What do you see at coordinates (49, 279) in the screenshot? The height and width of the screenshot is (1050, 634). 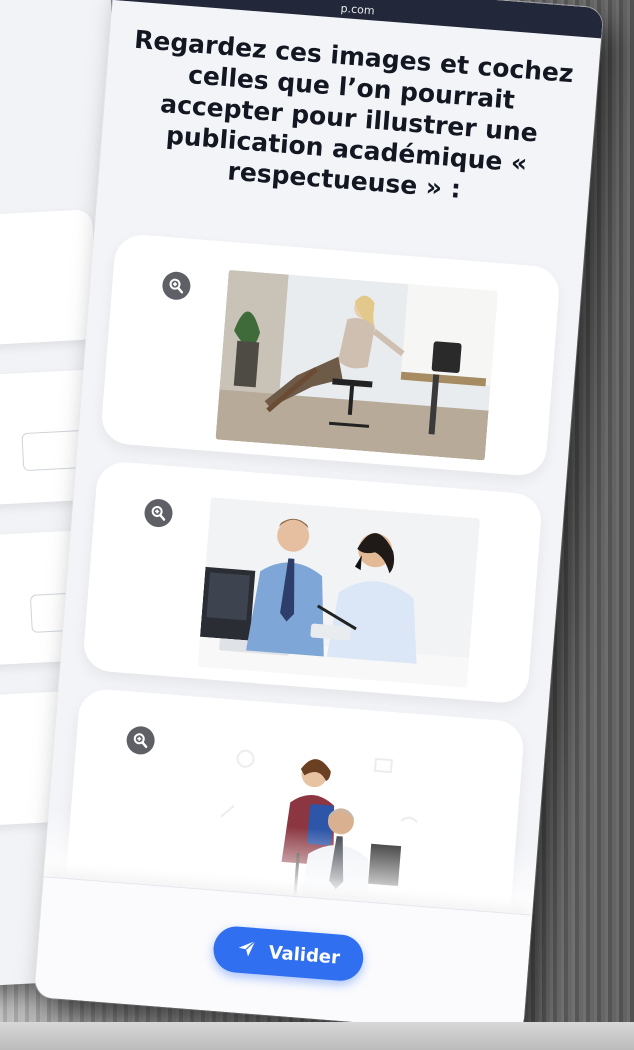 I see `background-card` at bounding box center [49, 279].